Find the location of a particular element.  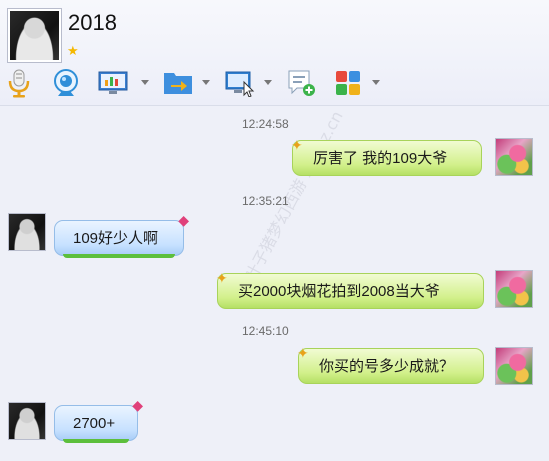

message-bubble: ✦ 买2000块烟花拍到2008当大爷 is located at coordinates (350, 289).